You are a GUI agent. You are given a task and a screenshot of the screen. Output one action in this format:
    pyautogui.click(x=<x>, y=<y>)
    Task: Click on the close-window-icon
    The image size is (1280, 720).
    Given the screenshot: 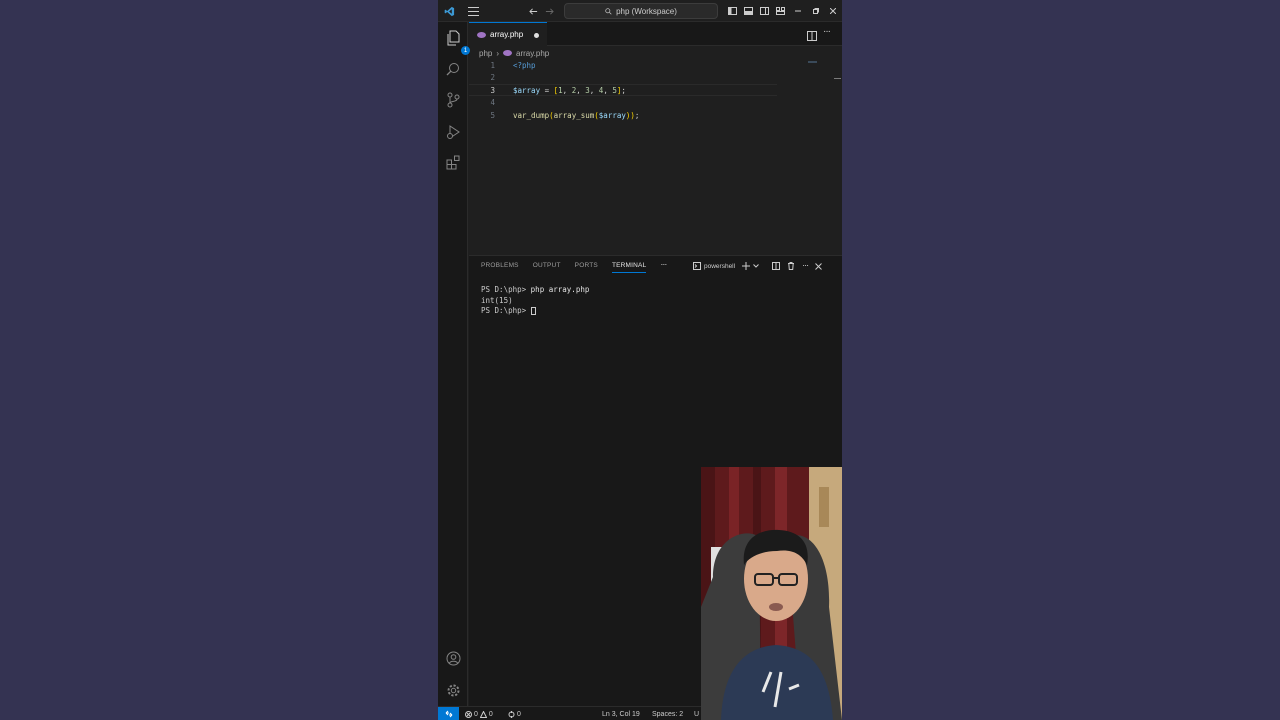 What is the action you would take?
    pyautogui.click(x=833, y=11)
    